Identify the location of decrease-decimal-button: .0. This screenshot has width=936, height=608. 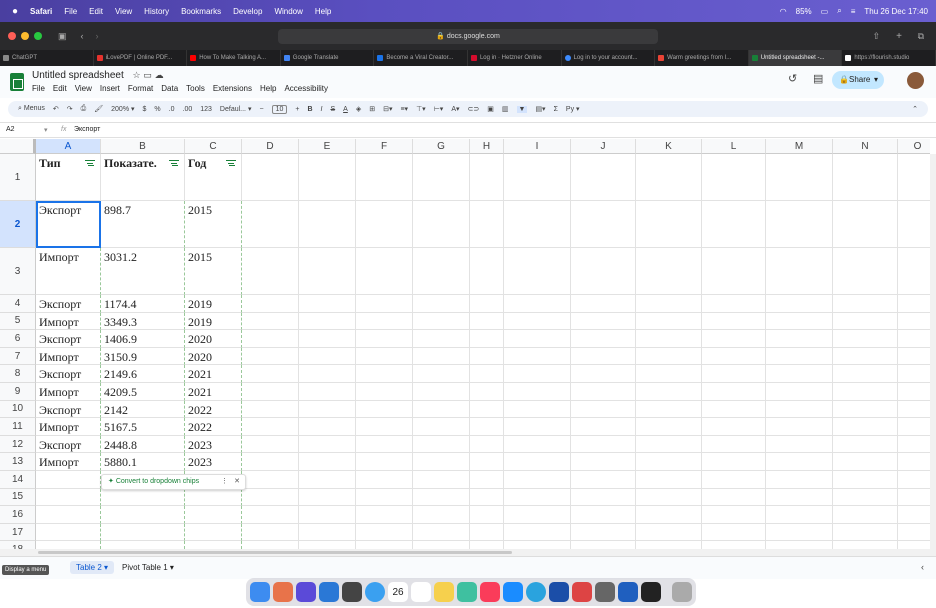
(172, 109).